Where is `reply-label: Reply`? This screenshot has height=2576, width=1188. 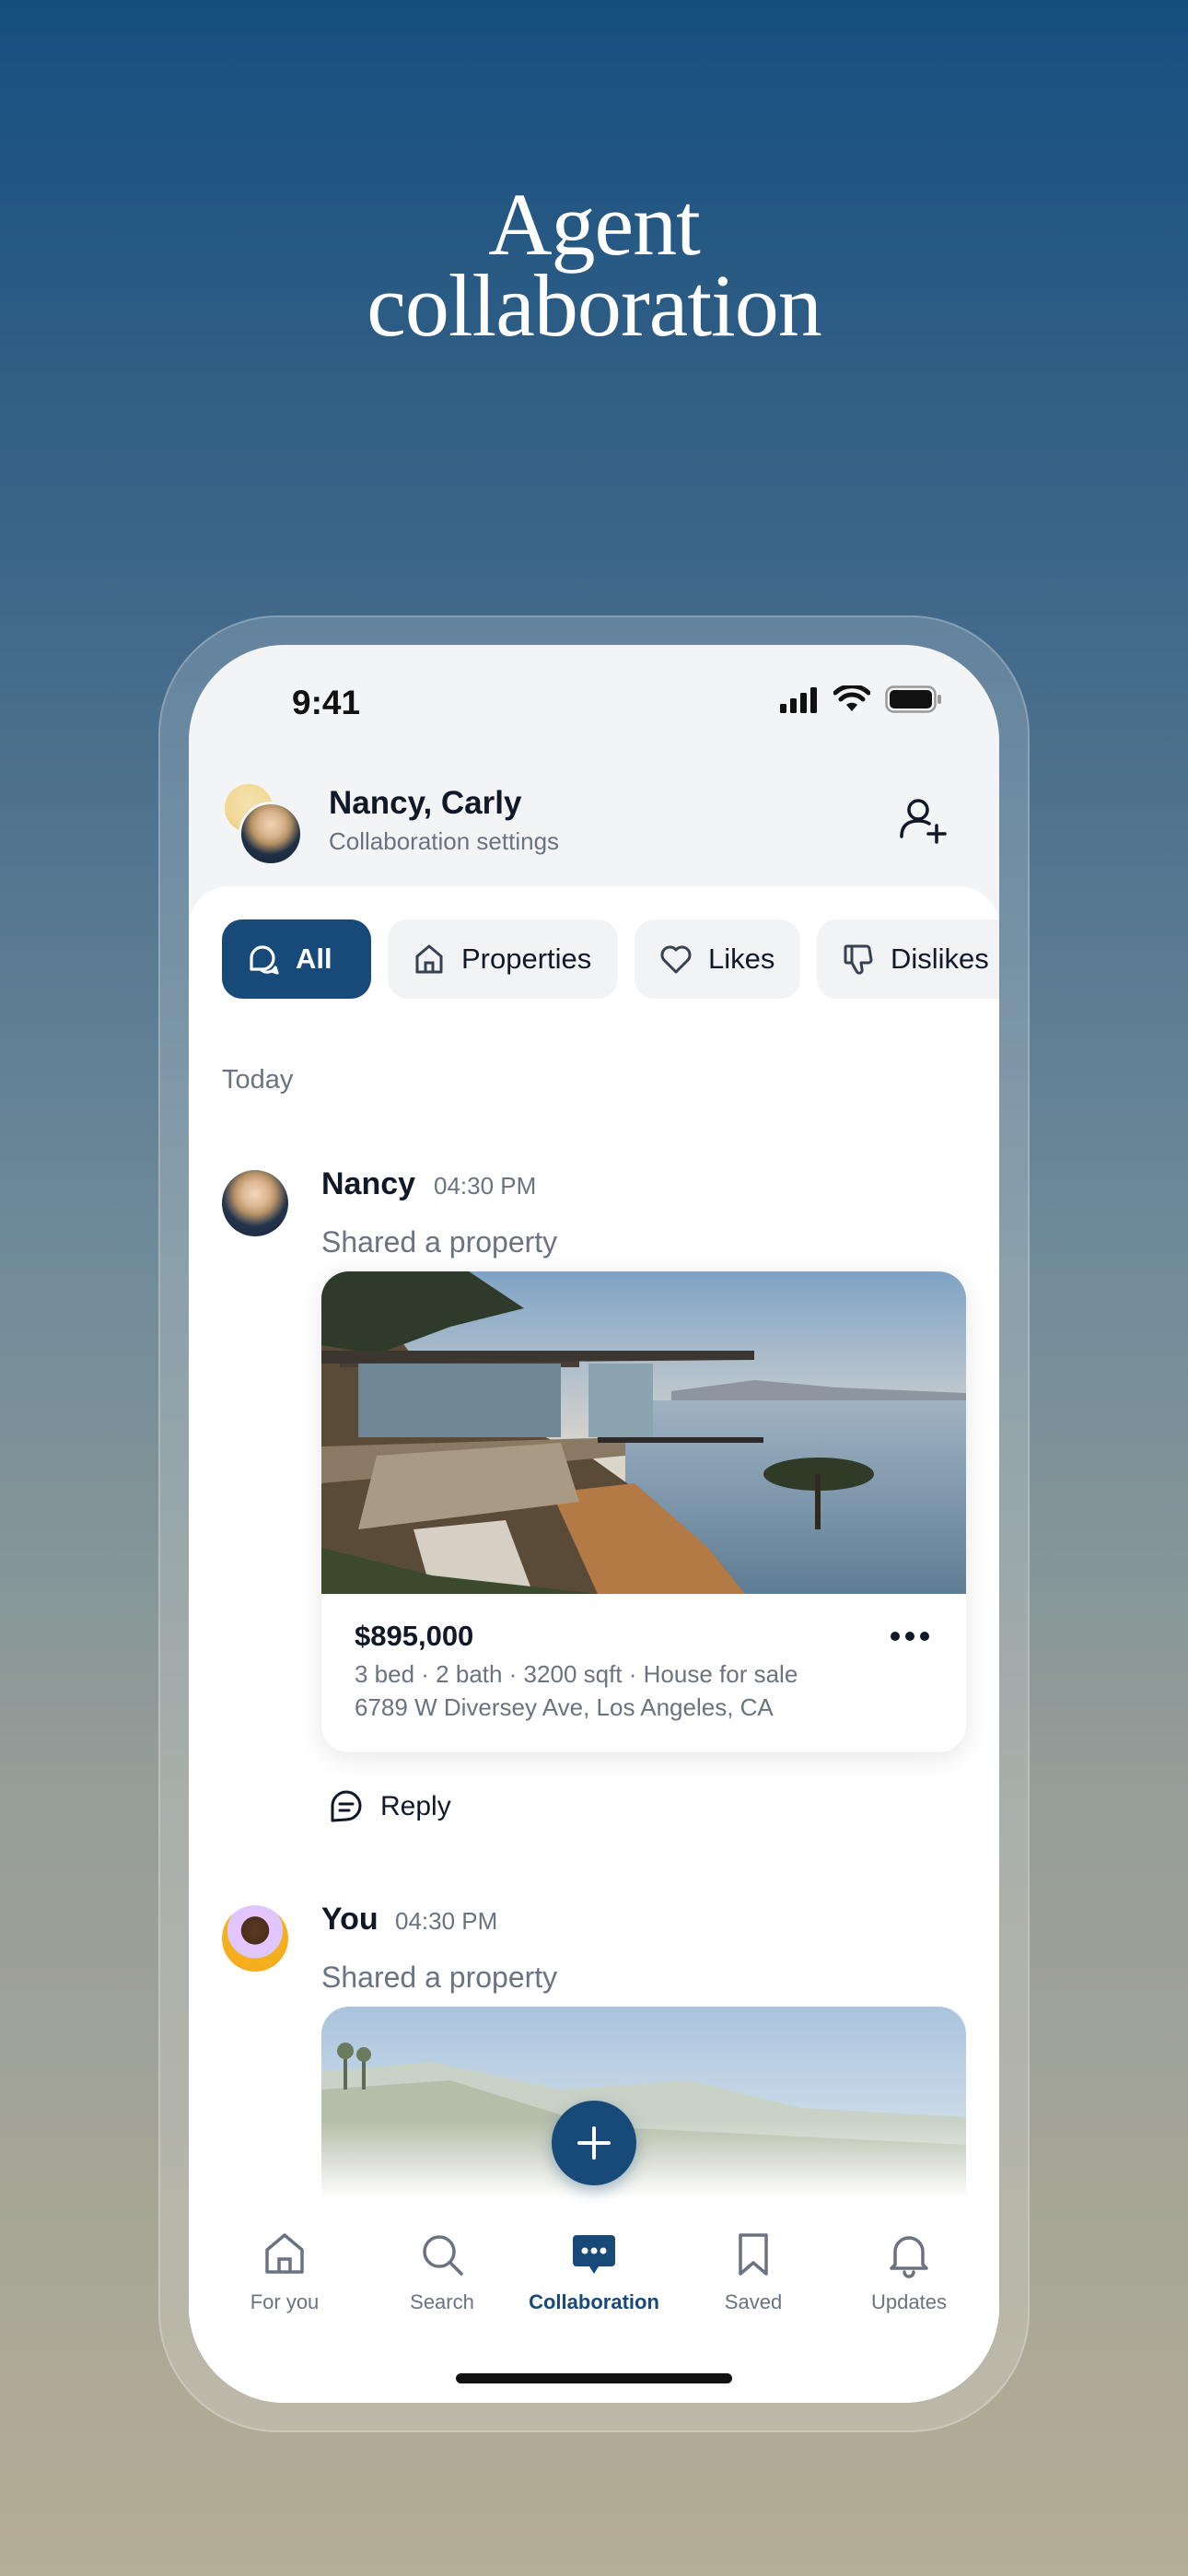
reply-label: Reply is located at coordinates (415, 1806).